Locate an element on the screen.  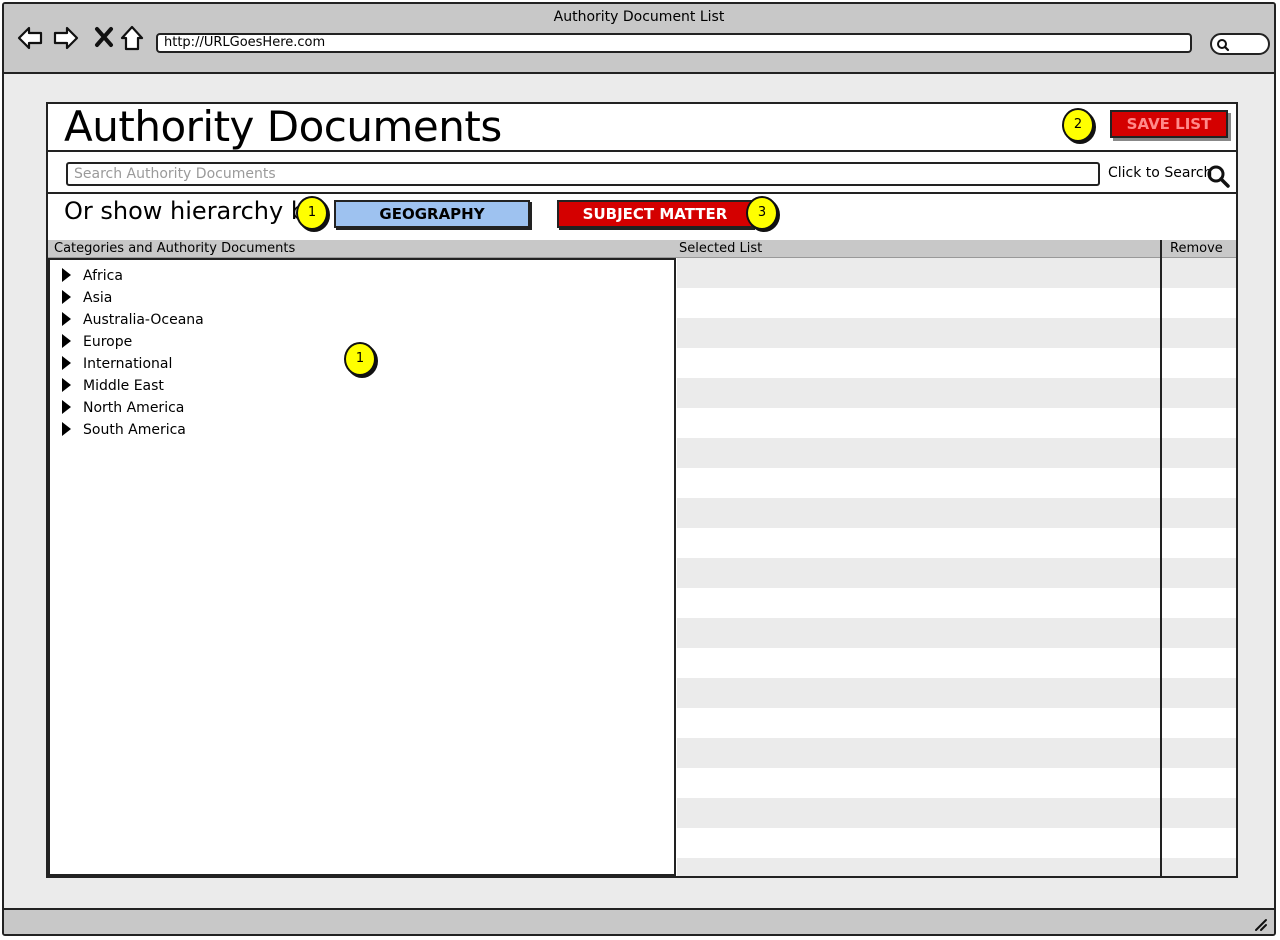
click-to-search-link: Click to Search is located at coordinates (1160, 173).